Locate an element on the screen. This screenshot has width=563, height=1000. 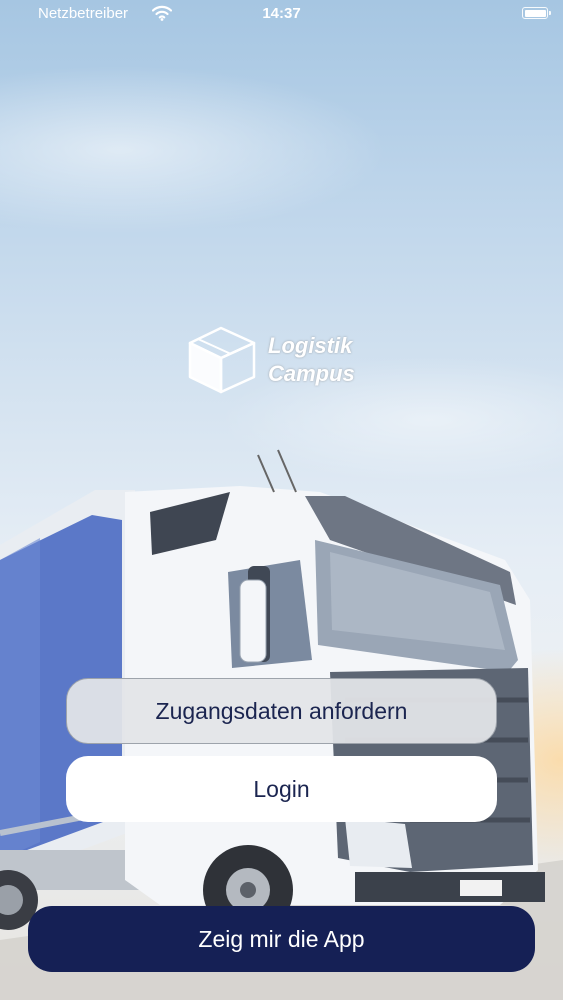
logo-line-1: Logistik is located at coordinates (310, 345).